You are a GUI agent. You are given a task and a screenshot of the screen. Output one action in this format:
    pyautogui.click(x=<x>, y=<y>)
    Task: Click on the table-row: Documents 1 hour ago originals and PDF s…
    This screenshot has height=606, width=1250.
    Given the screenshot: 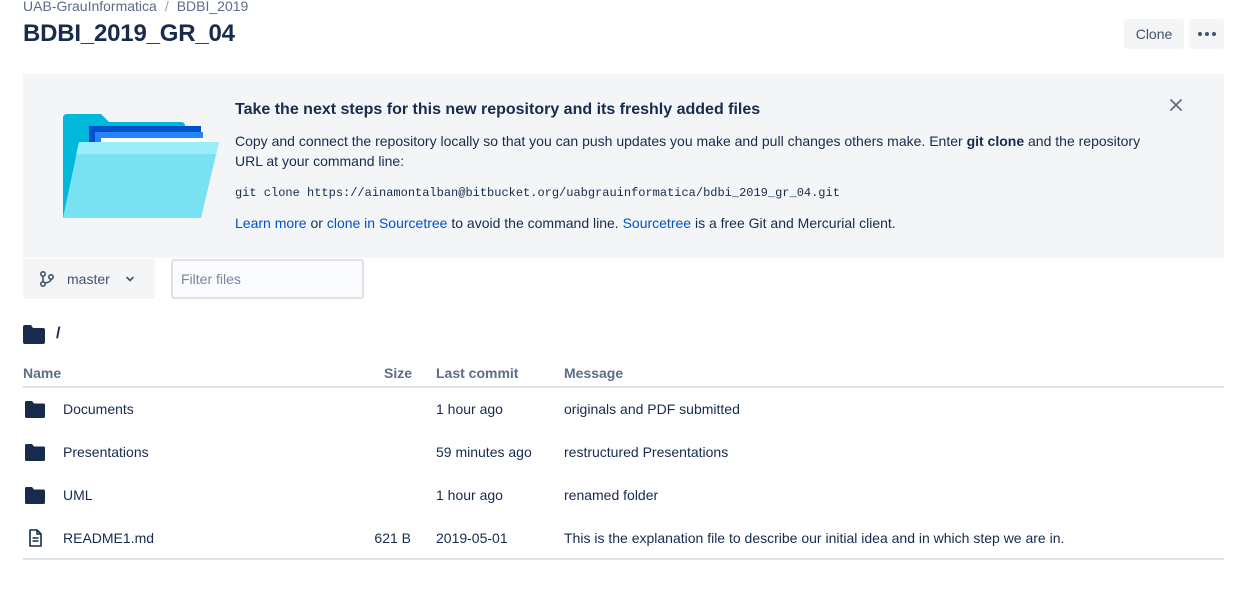 What is the action you would take?
    pyautogui.click(x=623, y=409)
    